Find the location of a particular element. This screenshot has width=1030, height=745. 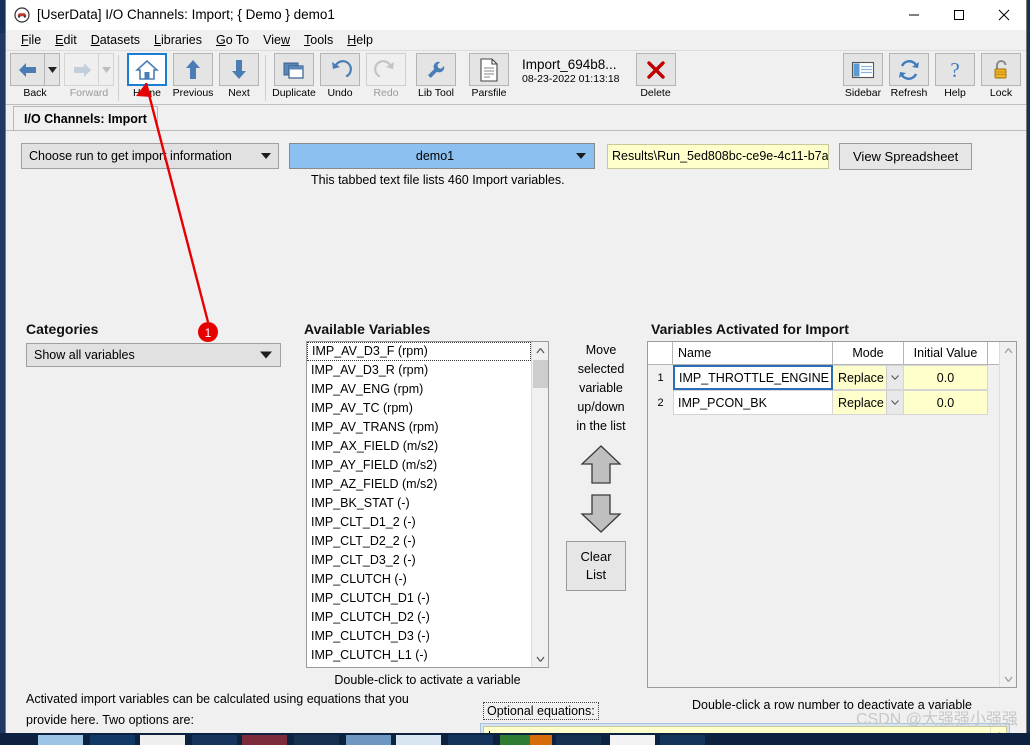

menu-datasets: Datasets is located at coordinates (115, 40).